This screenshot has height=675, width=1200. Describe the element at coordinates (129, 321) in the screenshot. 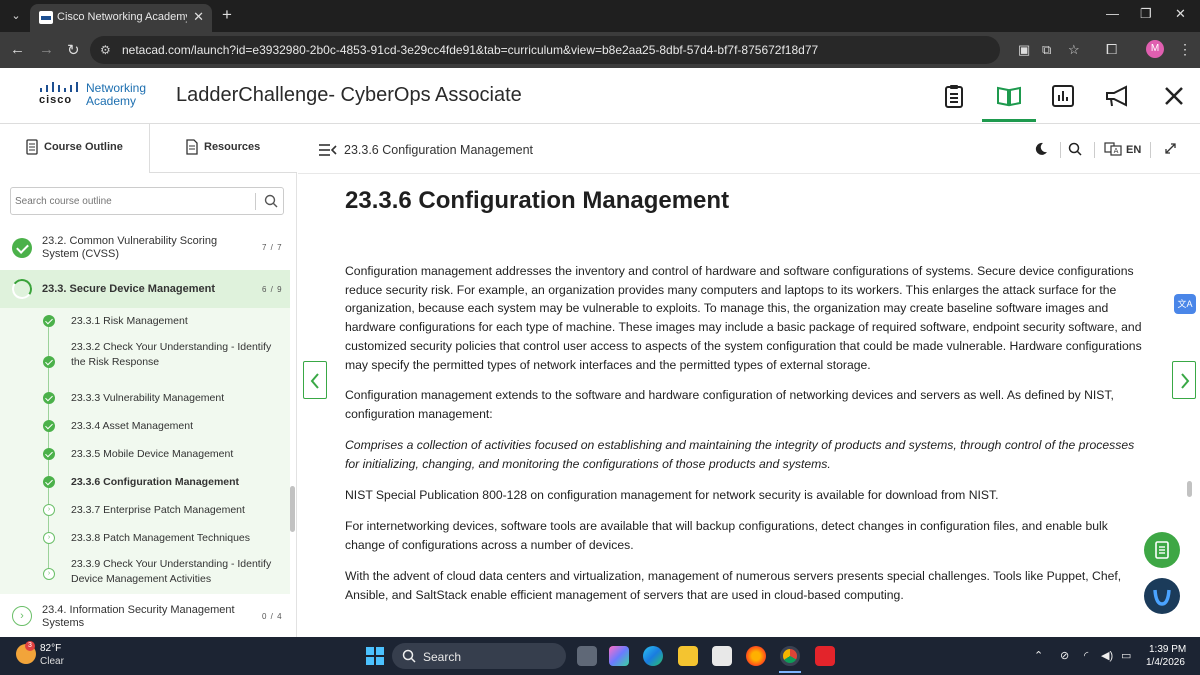

I see `list-item-label: 23.3.1 Risk Management` at that location.